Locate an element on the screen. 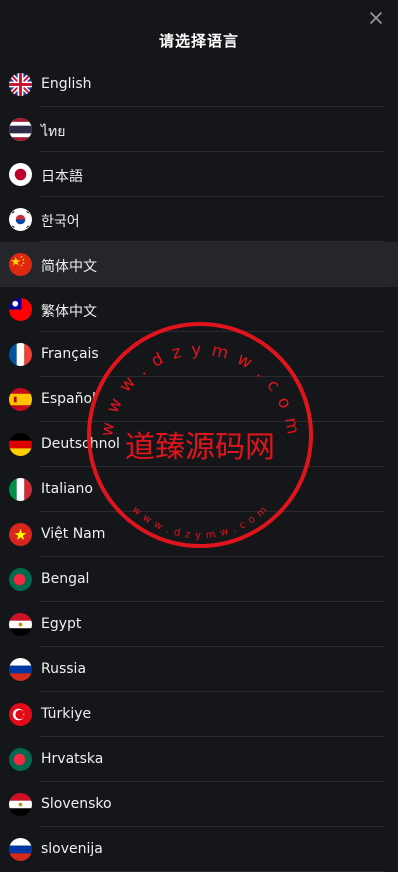  language-label: Español is located at coordinates (68, 399).